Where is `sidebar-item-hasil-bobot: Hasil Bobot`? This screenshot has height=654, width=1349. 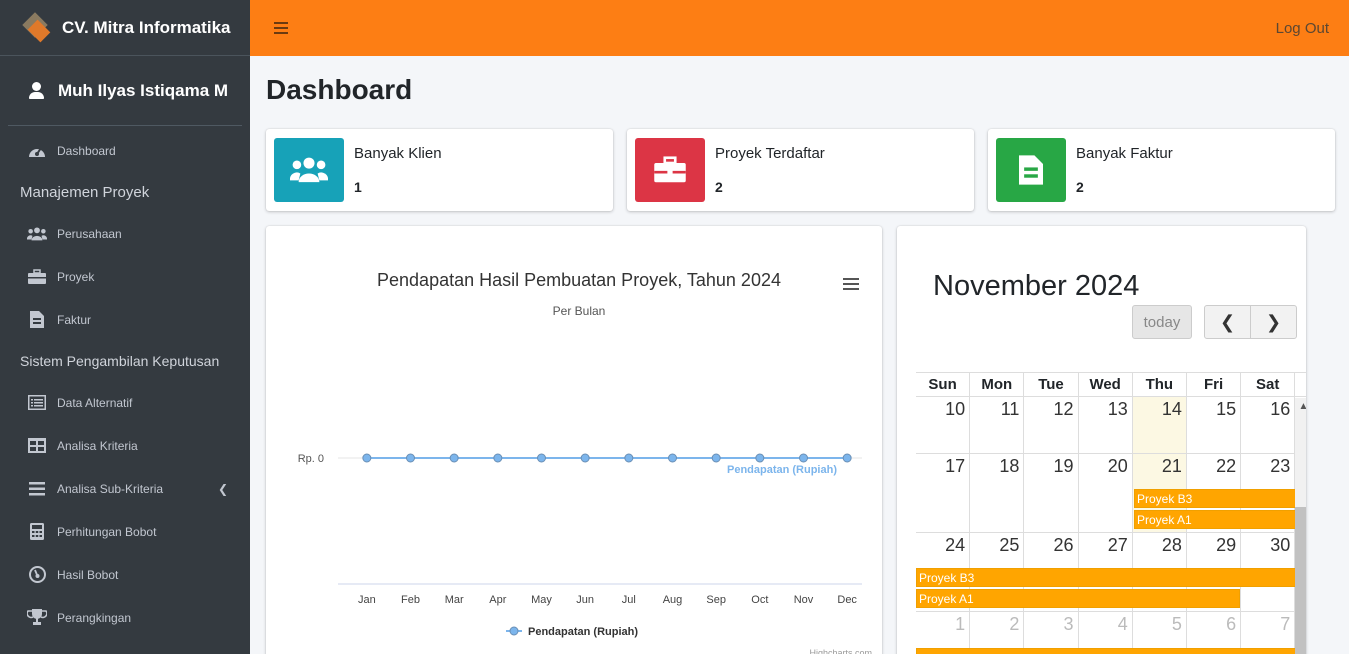
sidebar-item-hasil-bobot: Hasil Bobot is located at coordinates (125, 574).